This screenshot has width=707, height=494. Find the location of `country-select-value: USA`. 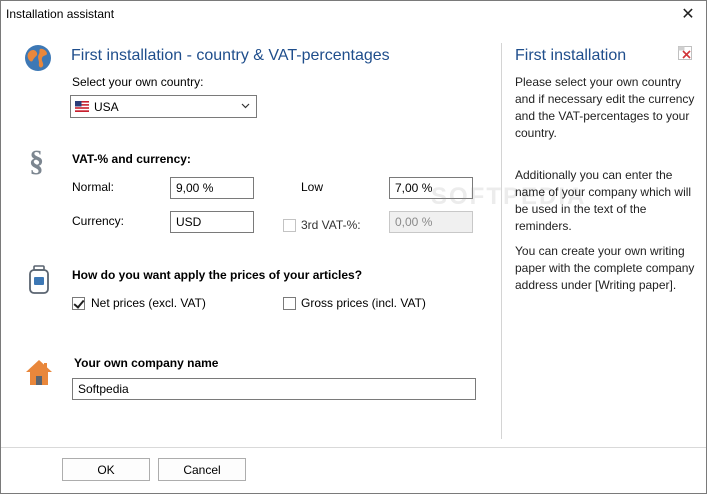

country-select-value: USA is located at coordinates (106, 107).